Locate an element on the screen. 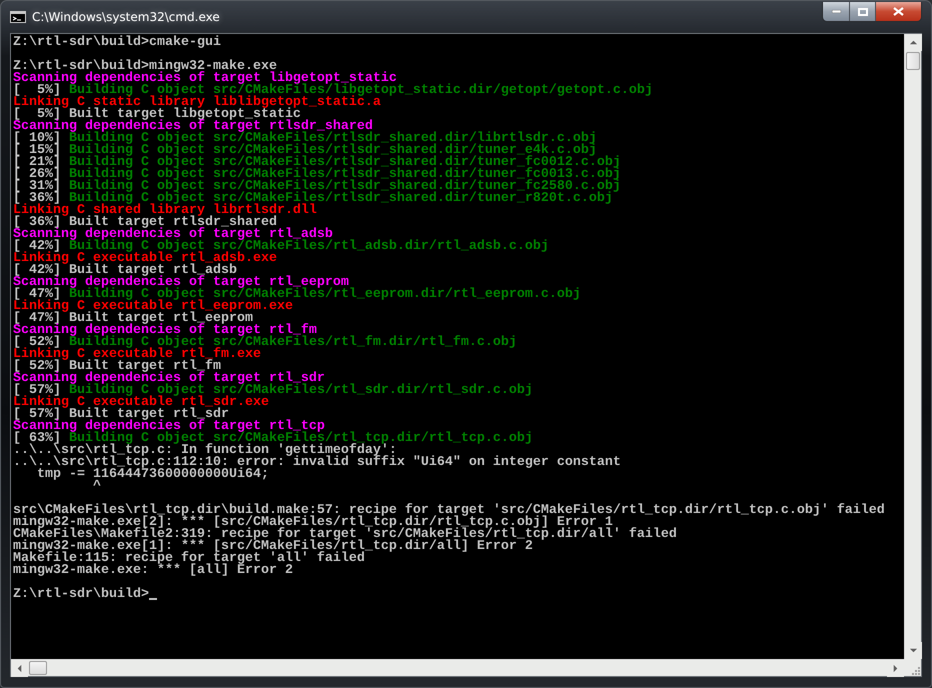 This screenshot has width=932, height=688. left-arrow-icon is located at coordinates (19, 668).